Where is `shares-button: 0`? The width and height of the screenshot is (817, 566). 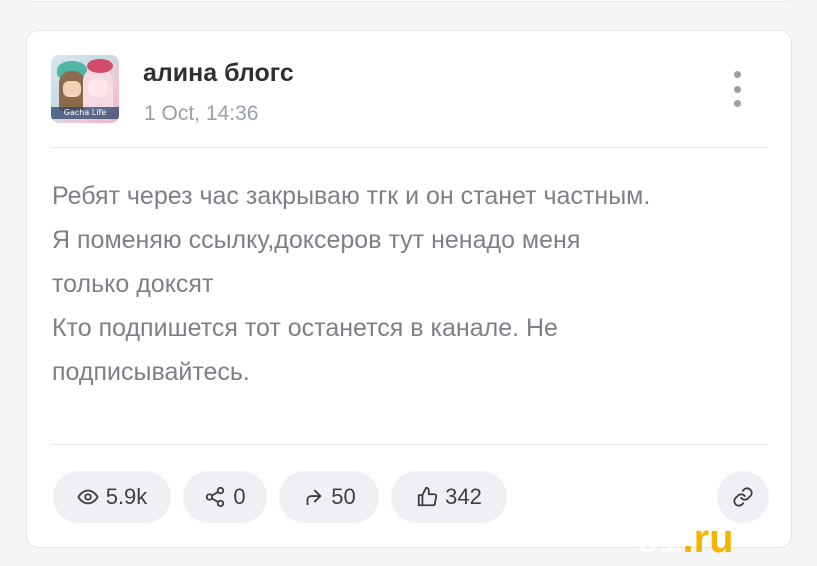
shares-button: 0 is located at coordinates (225, 497).